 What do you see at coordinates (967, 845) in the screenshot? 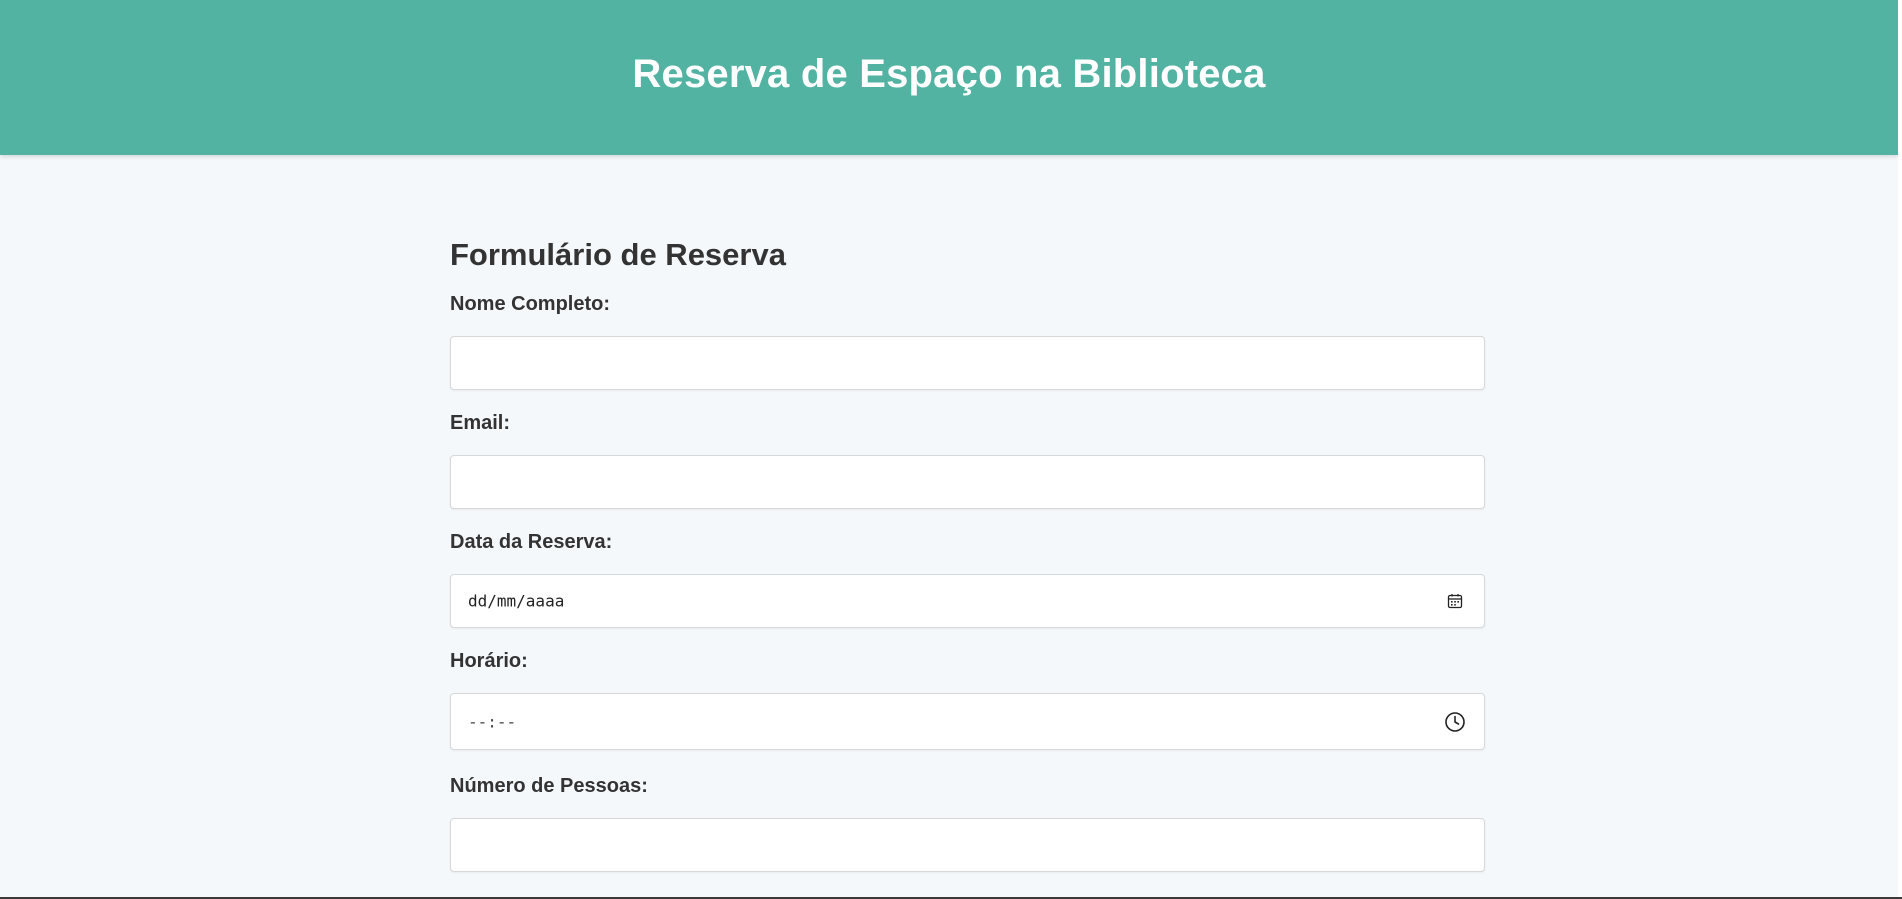
I see `people-count-input` at bounding box center [967, 845].